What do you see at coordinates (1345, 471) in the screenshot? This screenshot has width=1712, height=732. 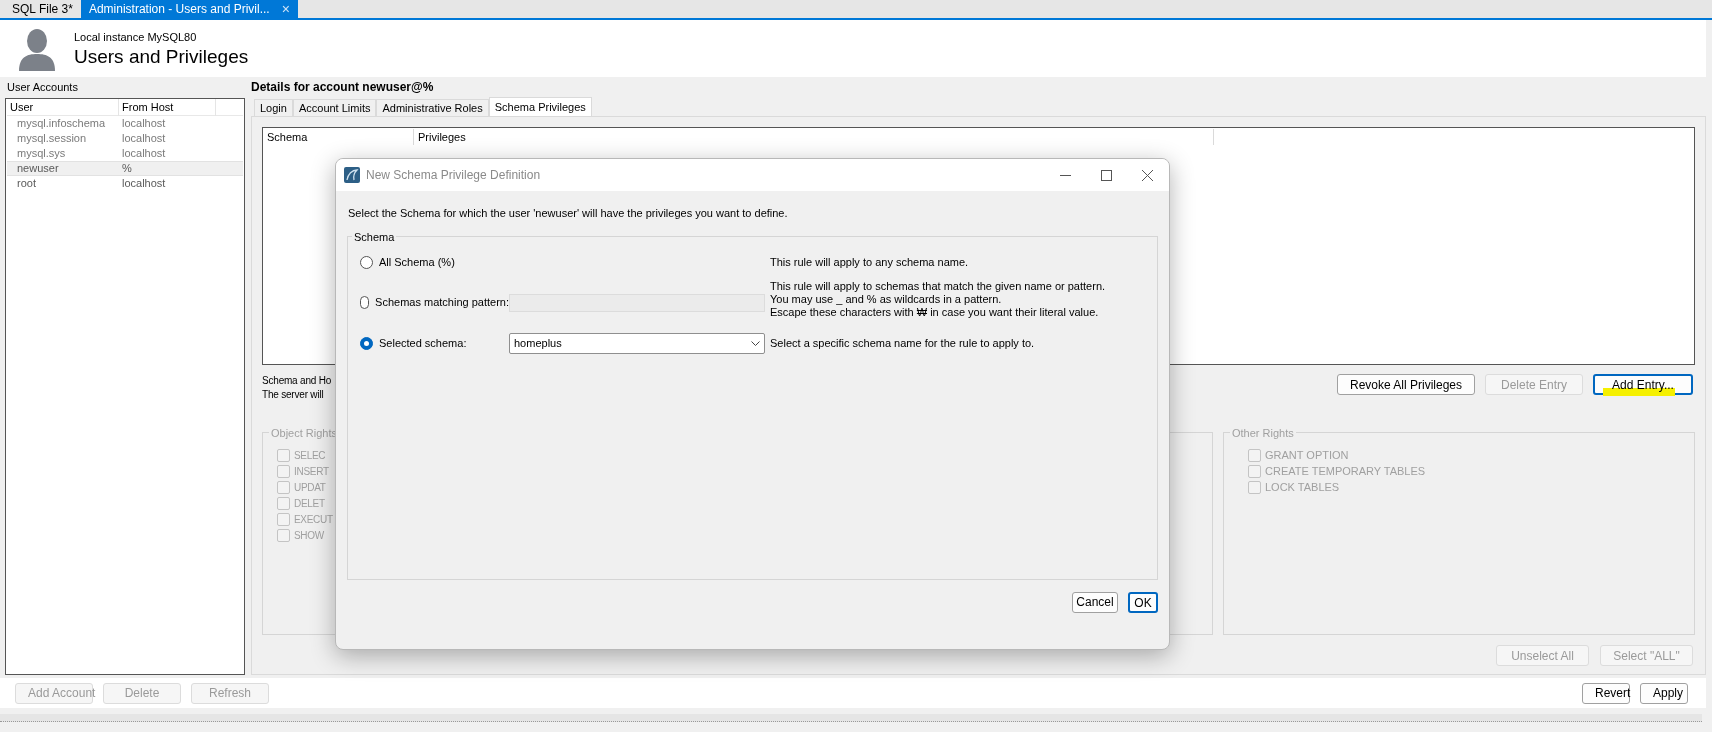 I see `checkbox-label: CREATE TEMPORARY TABLES` at bounding box center [1345, 471].